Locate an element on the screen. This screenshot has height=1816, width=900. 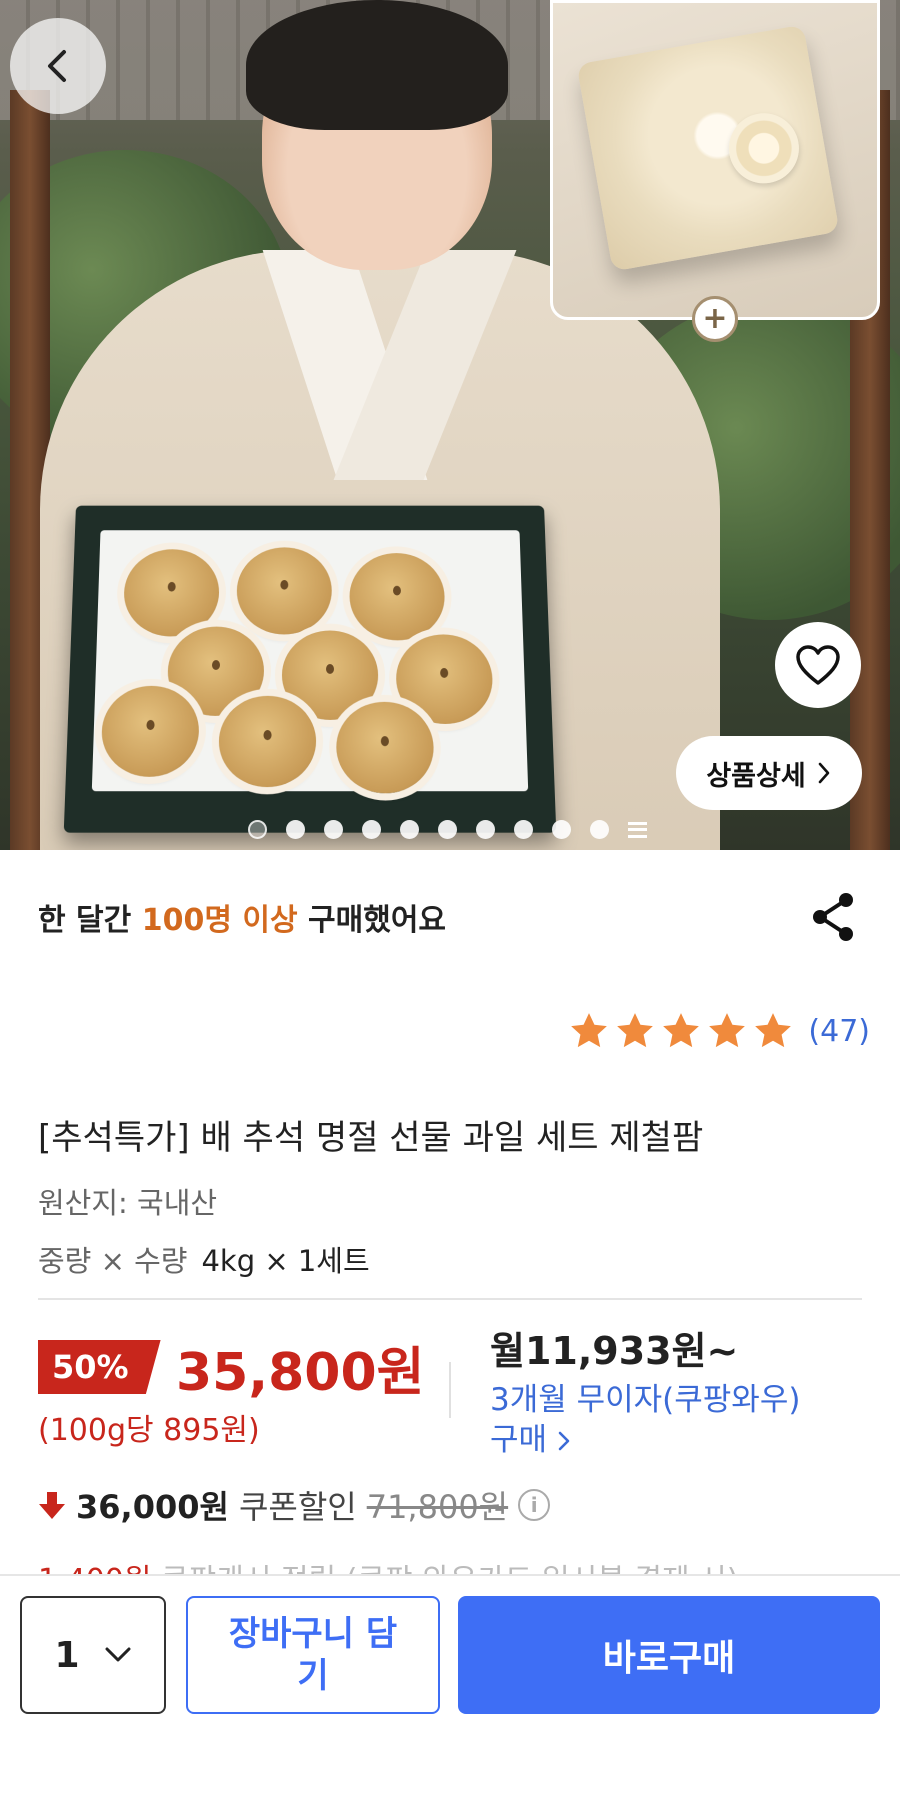
vertical-divider is located at coordinates (450, 1390).